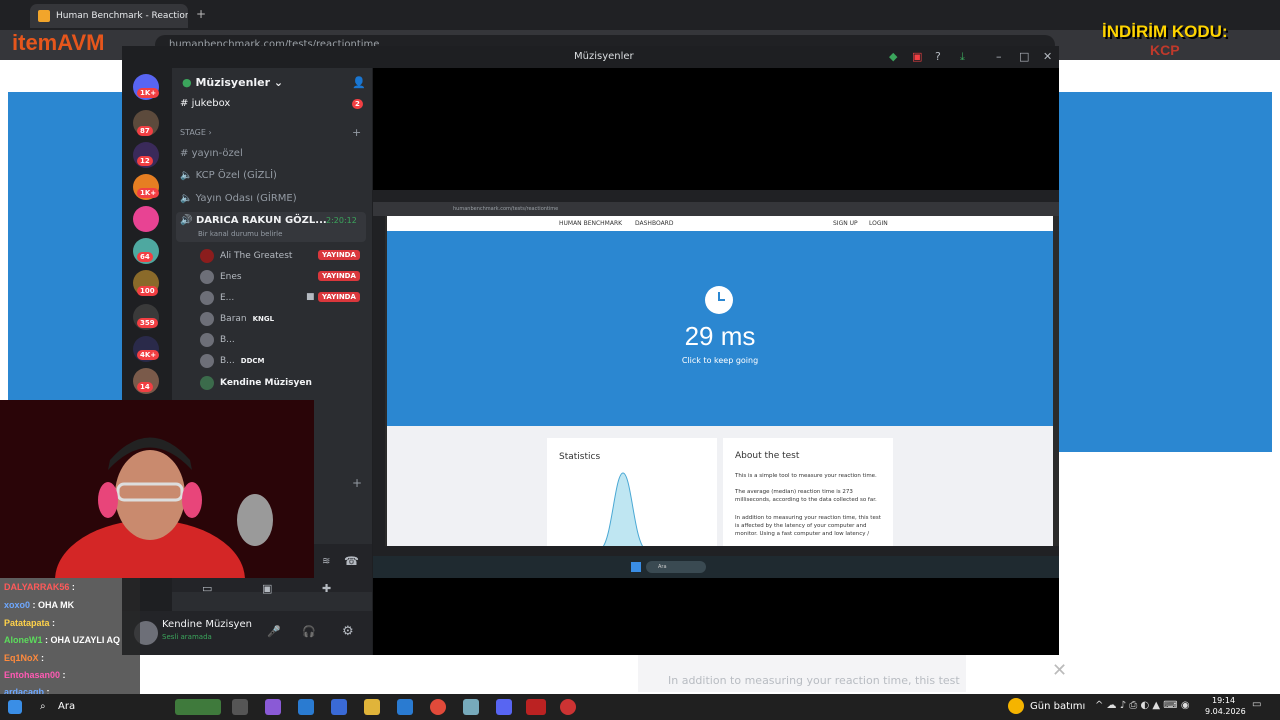 This screenshot has width=1280, height=720. What do you see at coordinates (676, 567) in the screenshot?
I see `inner-search: Ara` at bounding box center [676, 567].